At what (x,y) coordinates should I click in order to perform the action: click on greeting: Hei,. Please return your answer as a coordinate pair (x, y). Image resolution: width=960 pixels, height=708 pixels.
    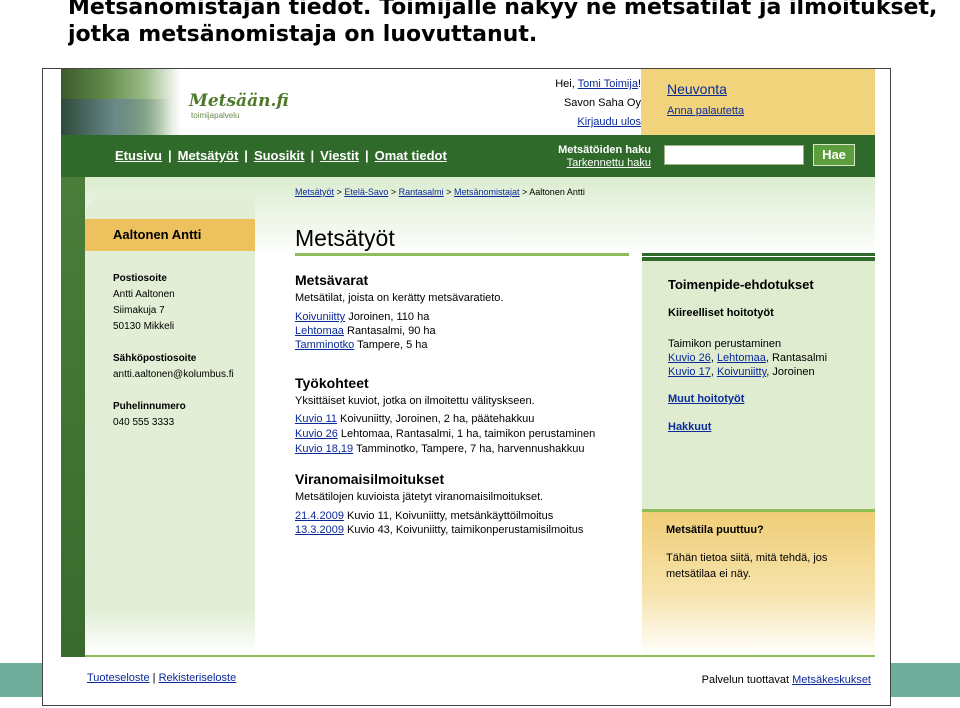
    Looking at the image, I should click on (566, 84).